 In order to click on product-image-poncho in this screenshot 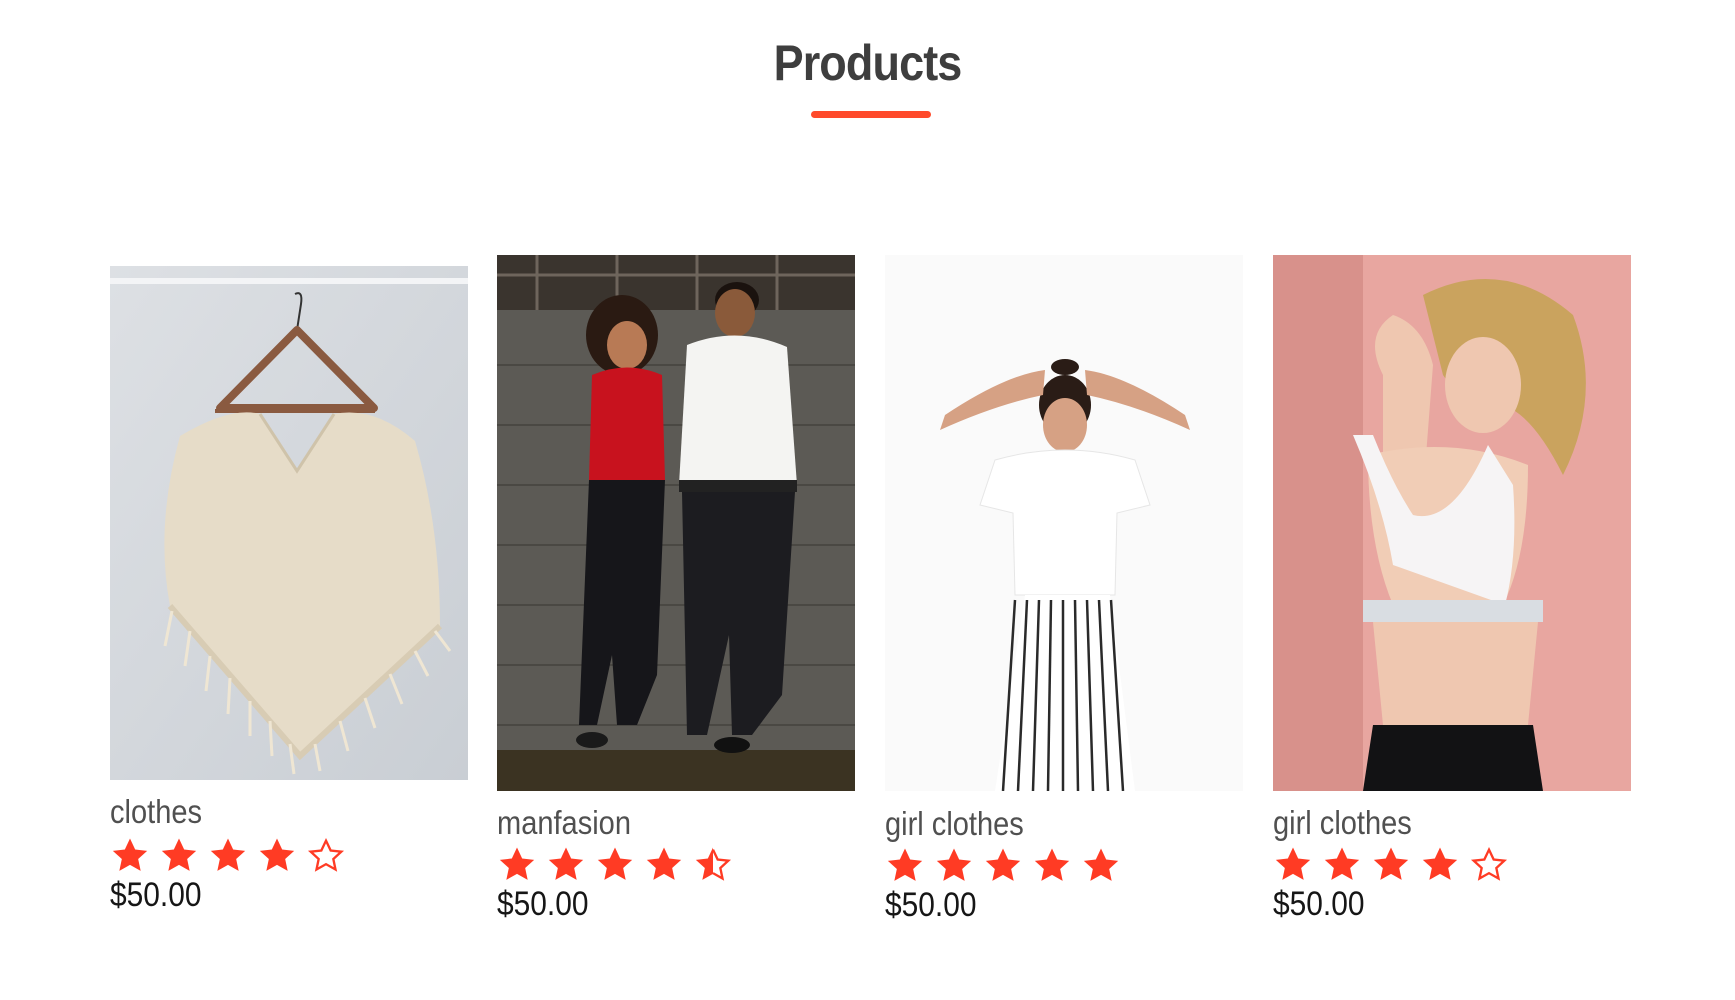, I will do `click(289, 523)`.